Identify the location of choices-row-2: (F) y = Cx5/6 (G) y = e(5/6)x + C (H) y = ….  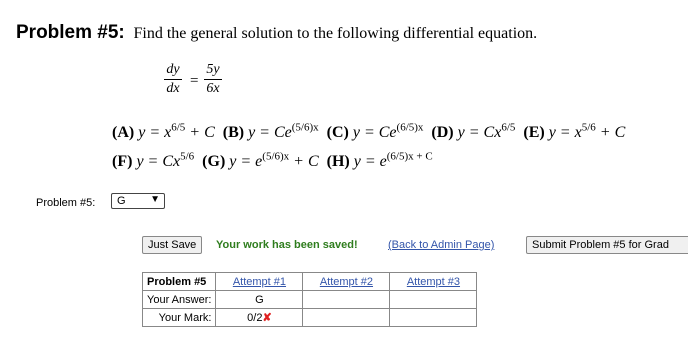
(272, 161).